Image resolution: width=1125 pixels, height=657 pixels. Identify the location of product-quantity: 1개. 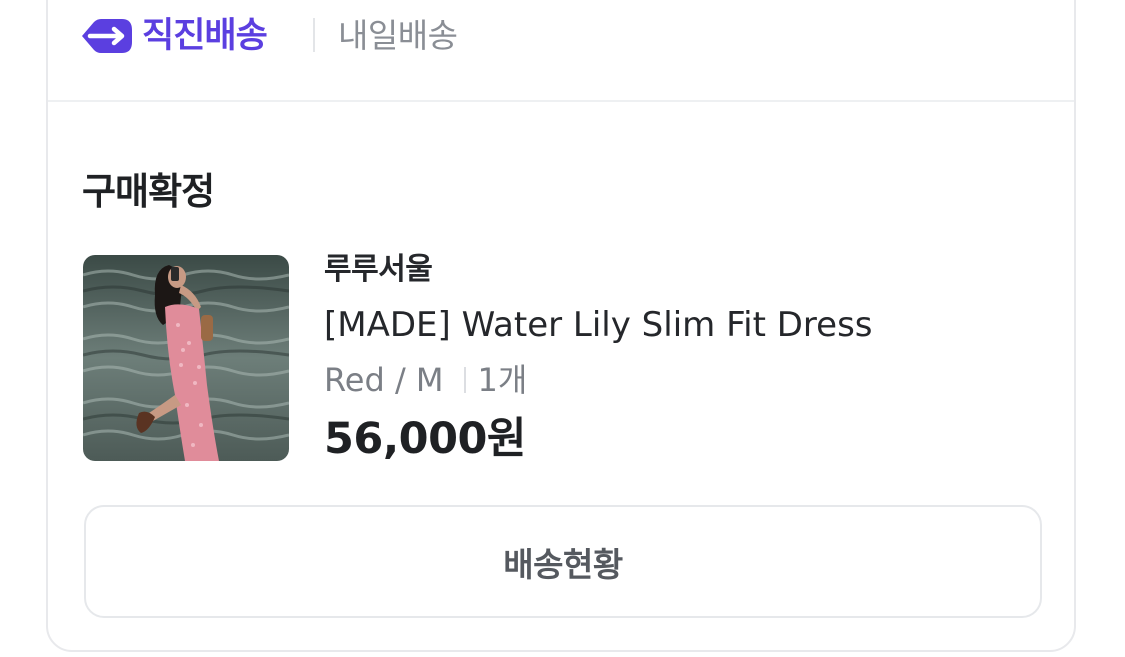
(502, 380).